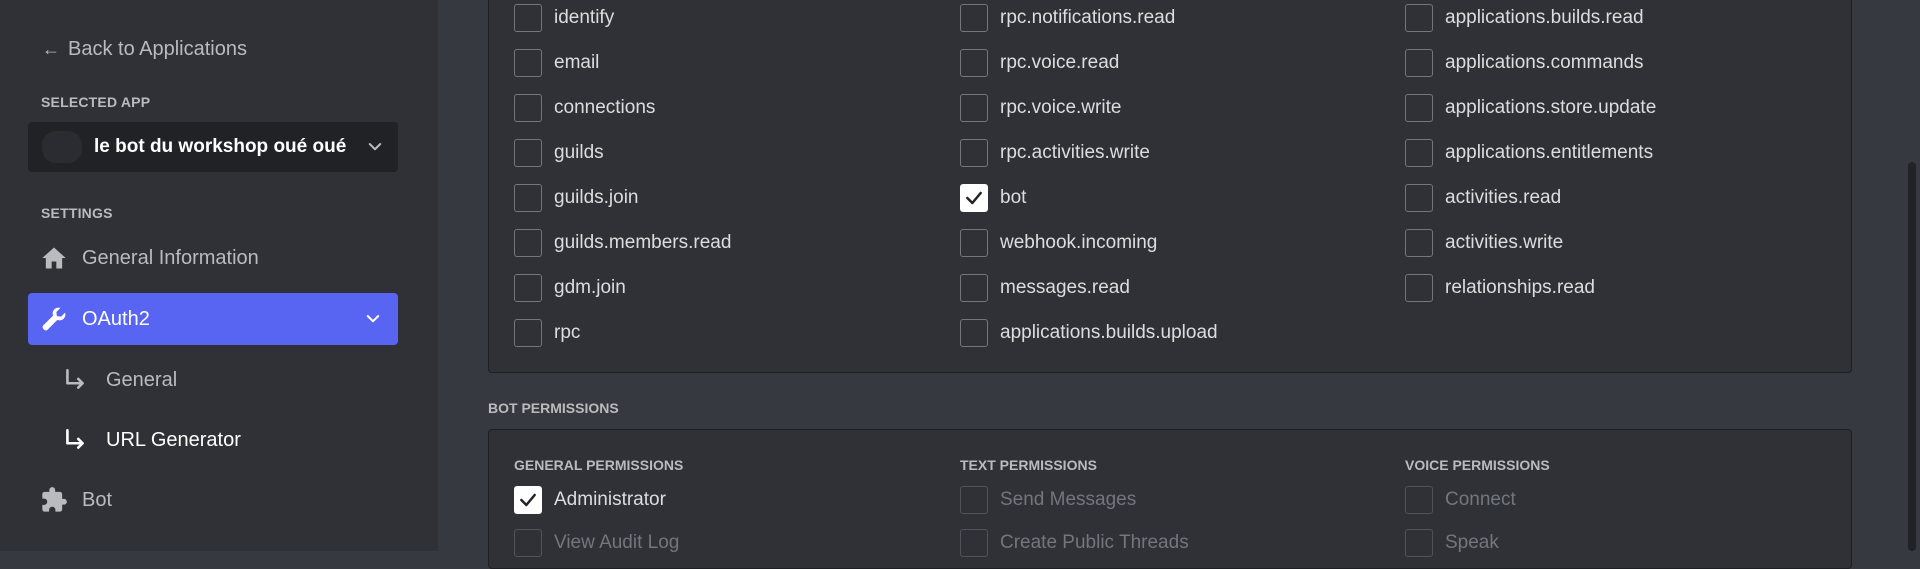  I want to click on app-avatar, so click(62, 147).